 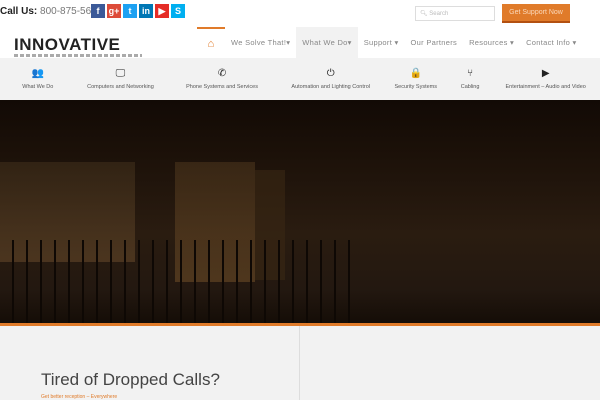 I want to click on service-label: What We Do, so click(x=38, y=87).